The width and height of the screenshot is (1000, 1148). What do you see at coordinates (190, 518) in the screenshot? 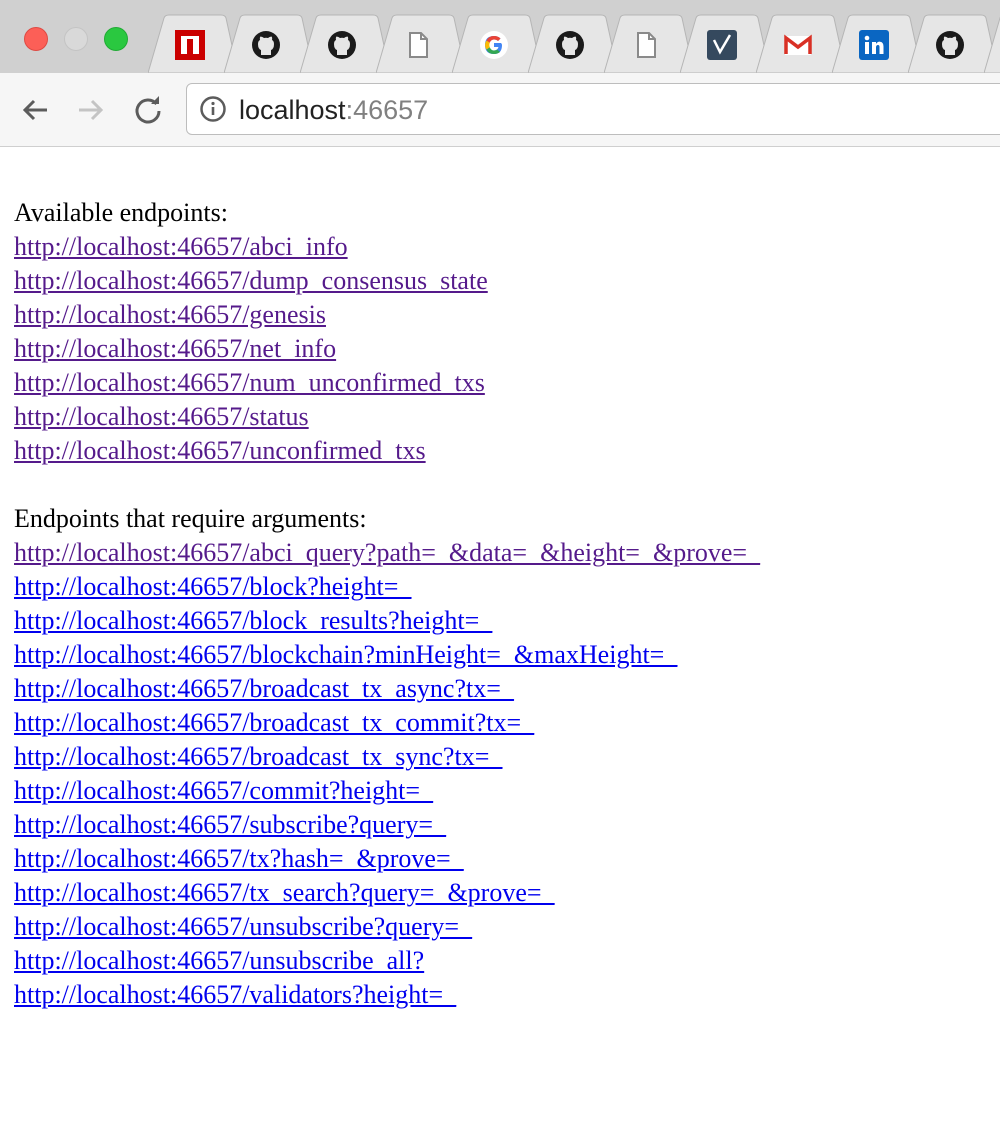
I see `args-endpoints-heading: Endpoints that require arguments:` at bounding box center [190, 518].